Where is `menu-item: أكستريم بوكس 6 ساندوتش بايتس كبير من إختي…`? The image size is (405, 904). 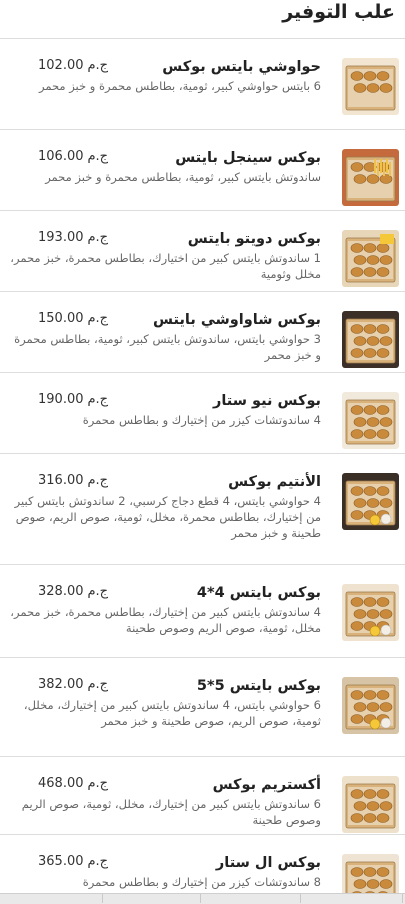
menu-item: أكستريم بوكس 6 ساندوتش بايتس كبير من إختي… is located at coordinates (202, 796).